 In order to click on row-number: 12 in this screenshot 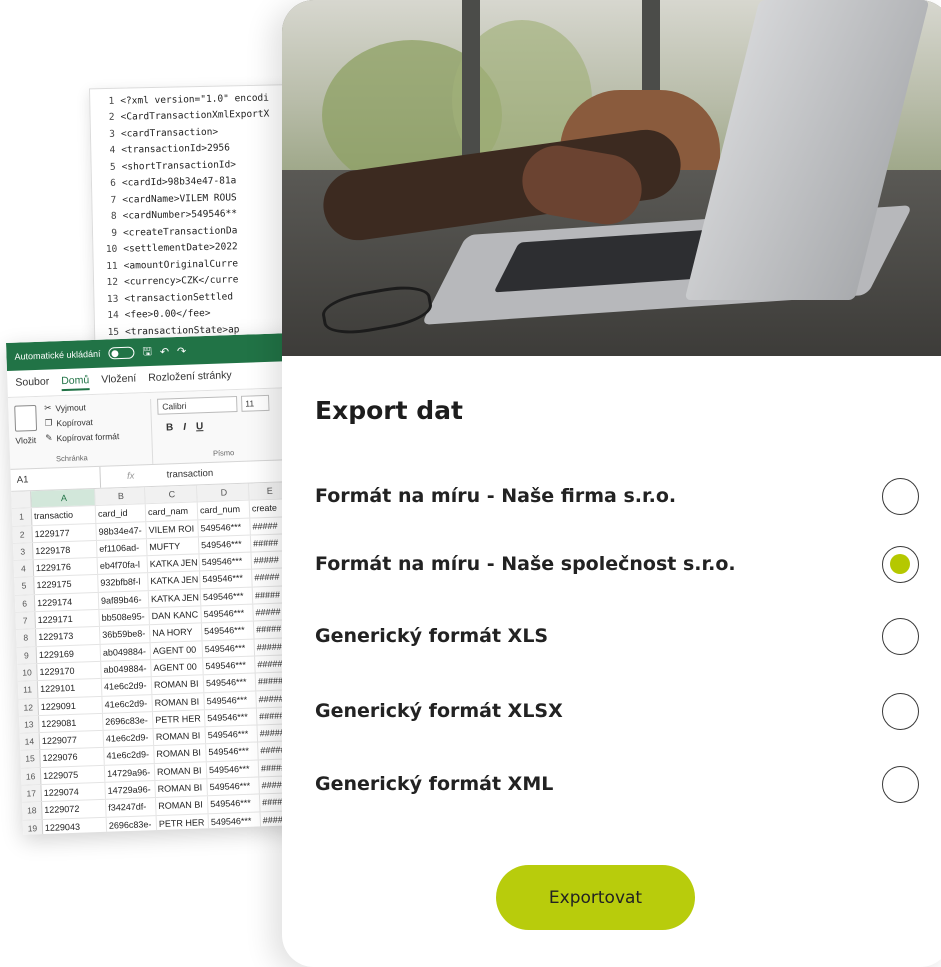, I will do `click(29, 707)`.